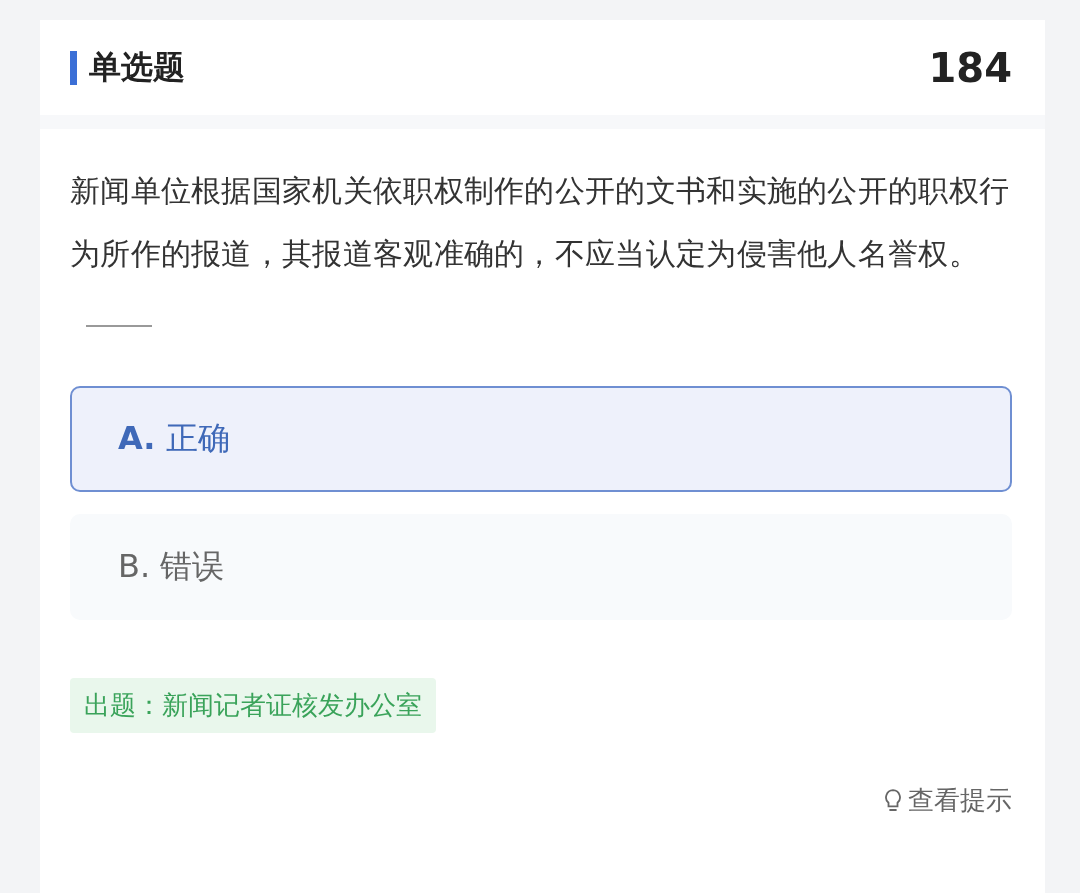 The height and width of the screenshot is (893, 1080). I want to click on question-type: 单选题, so click(137, 67).